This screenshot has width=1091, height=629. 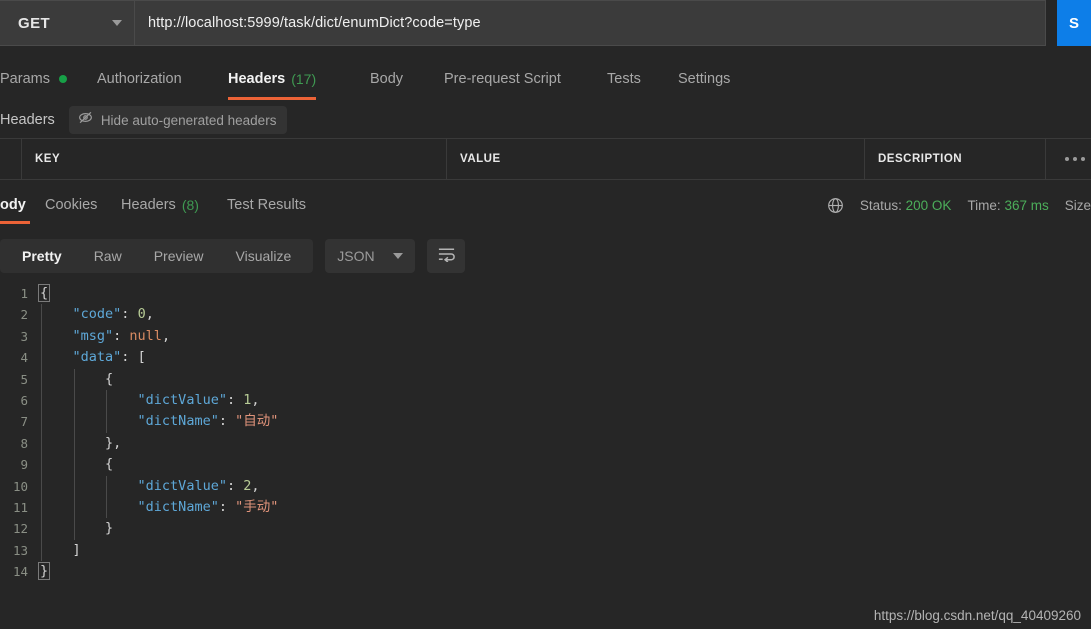 I want to click on request-tab-pre-request-script: Pre-request Script, so click(x=502, y=79).